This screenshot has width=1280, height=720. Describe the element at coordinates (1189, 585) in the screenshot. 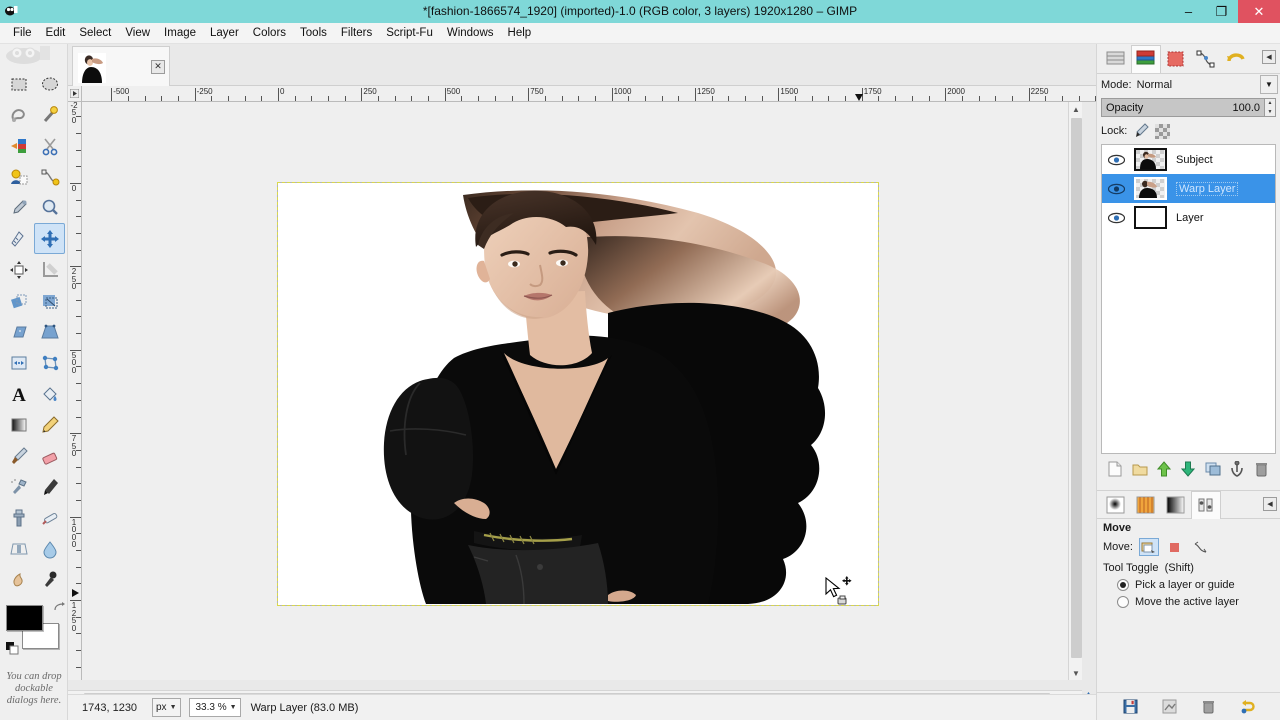

I see `radio-pick-layer-or-guide: Pick a layer or guide` at that location.